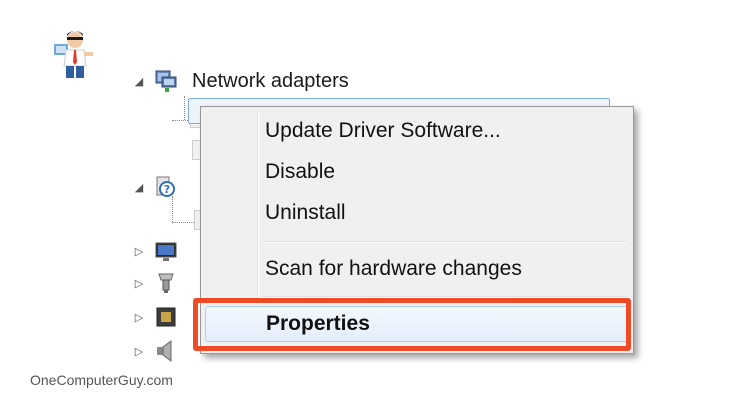 This screenshot has height=420, width=747. What do you see at coordinates (101, 380) in the screenshot?
I see `site-watermark: OneComputerGuy.com` at bounding box center [101, 380].